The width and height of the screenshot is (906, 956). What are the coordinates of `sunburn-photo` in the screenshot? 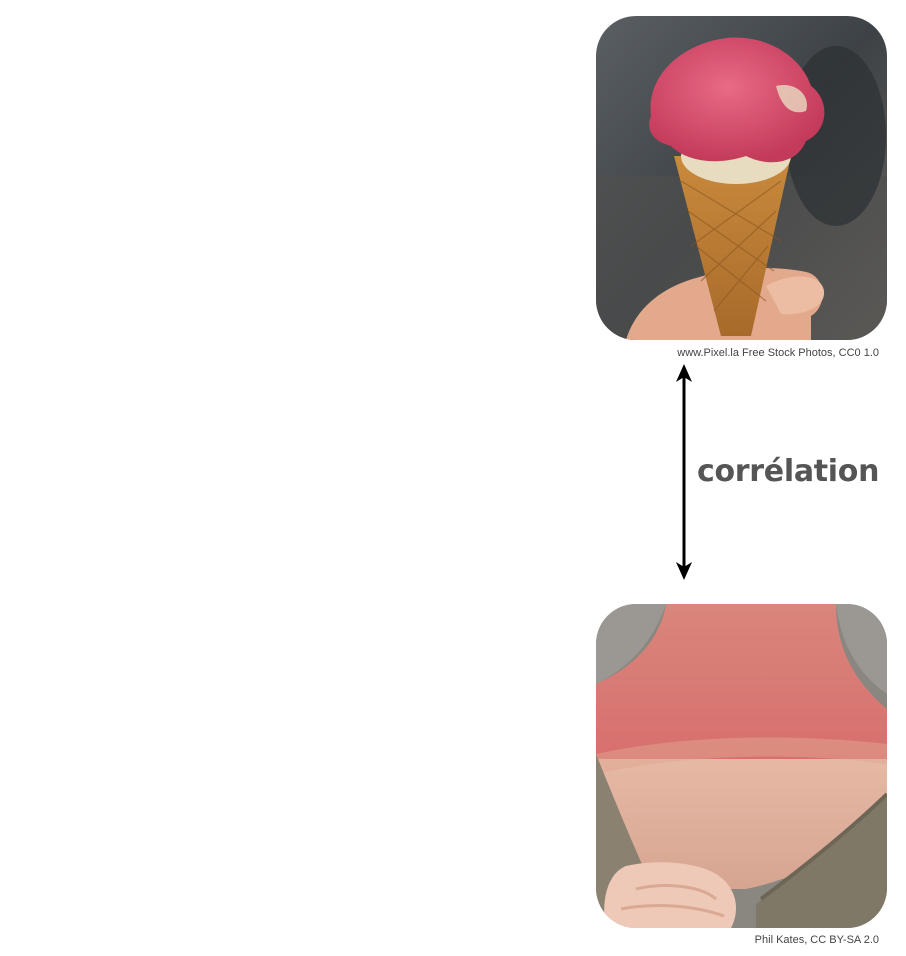 It's located at (741, 766).